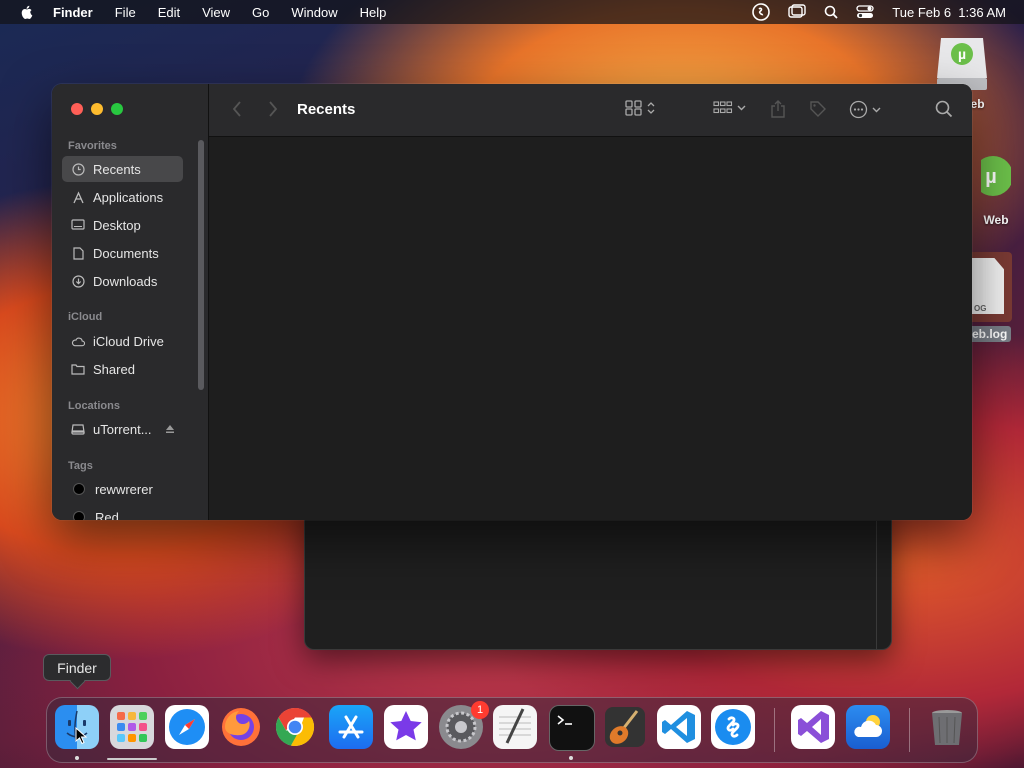  I want to click on chevron-right-icon, so click(273, 109).